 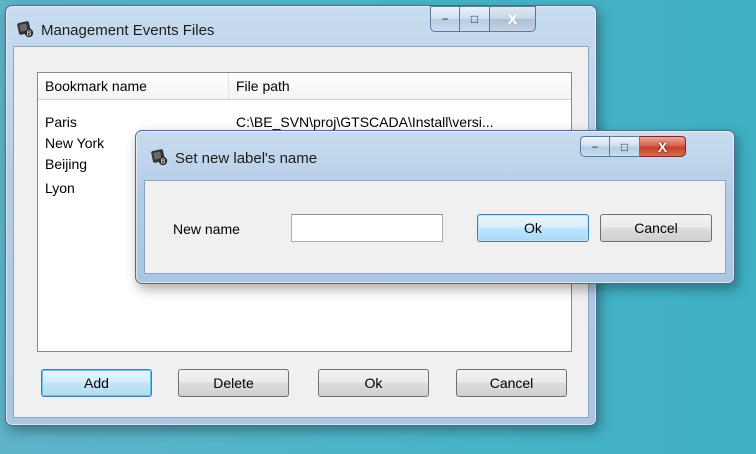 I want to click on dialog-minimize-button: −, so click(x=595, y=146).